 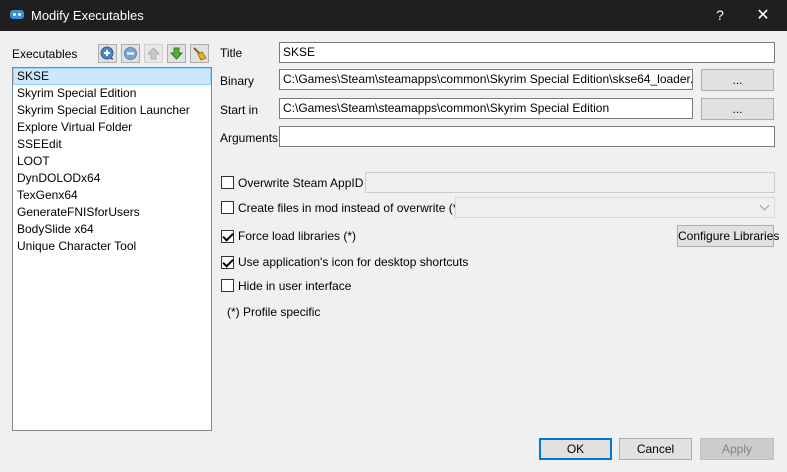 I want to click on app-icon, so click(x=17, y=14).